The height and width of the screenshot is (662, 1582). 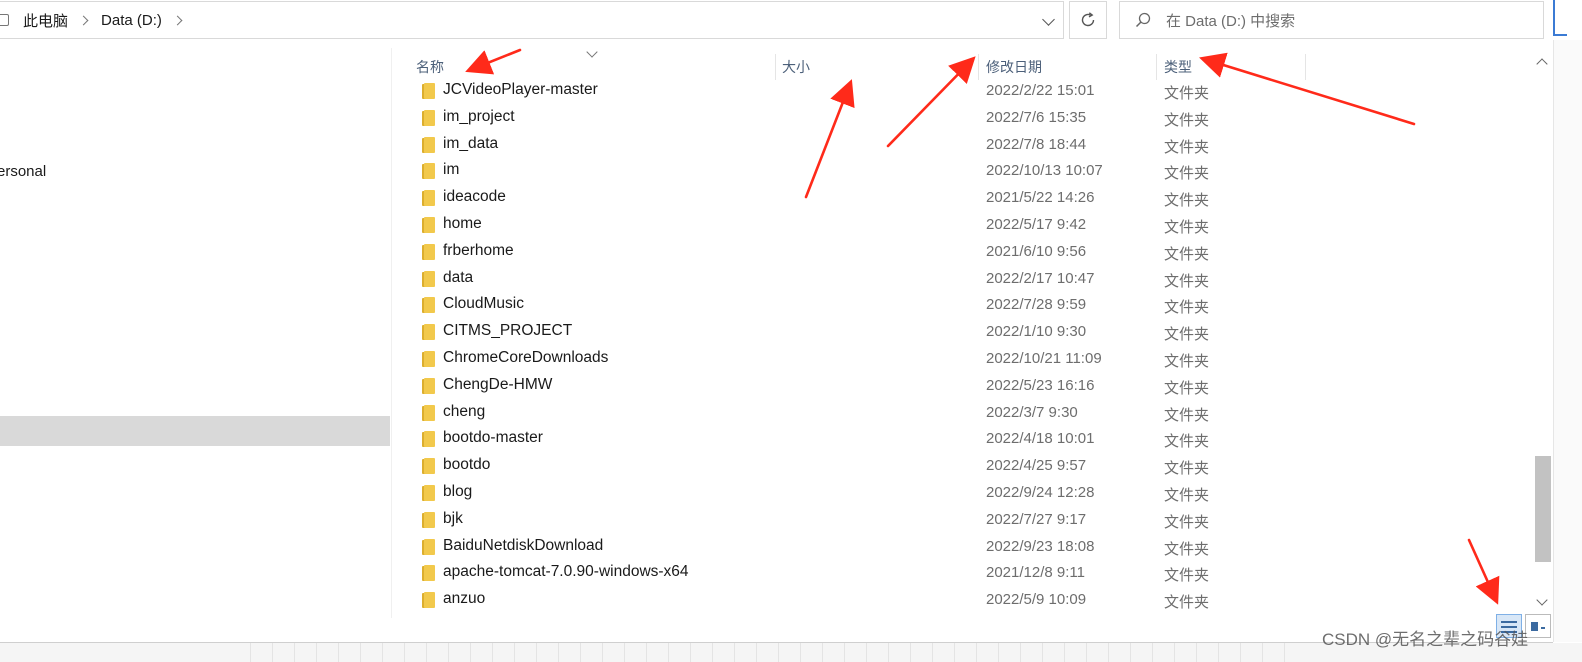 I want to click on file-row: CITMS_PROJECT 2022/1/10 9:30 文件夹, so click(x=962, y=332).